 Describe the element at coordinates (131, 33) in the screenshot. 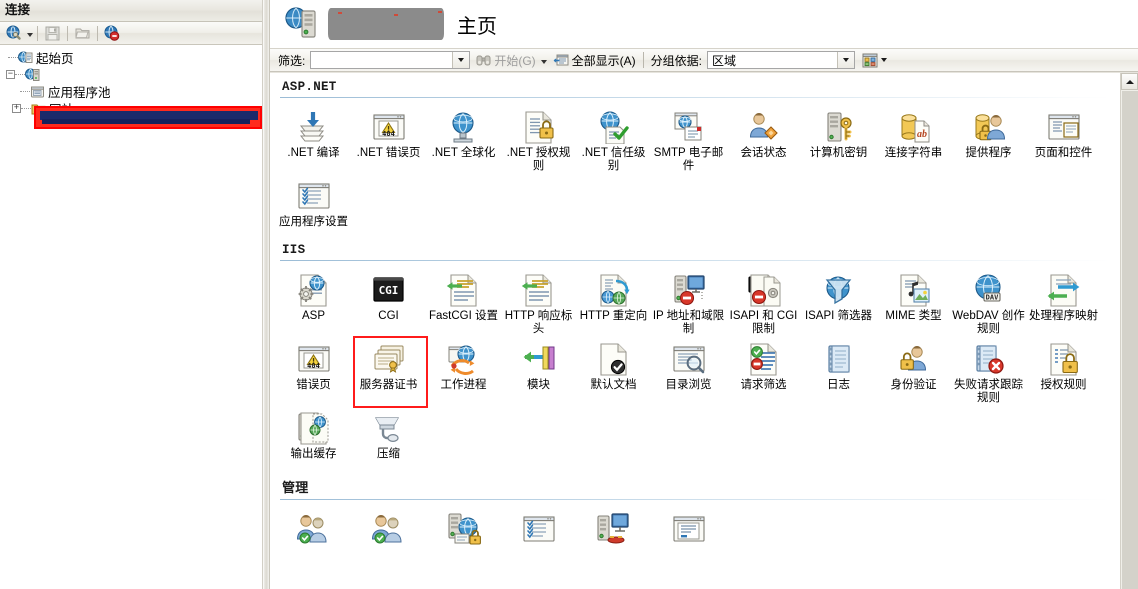

I see `connections-toolbar` at that location.